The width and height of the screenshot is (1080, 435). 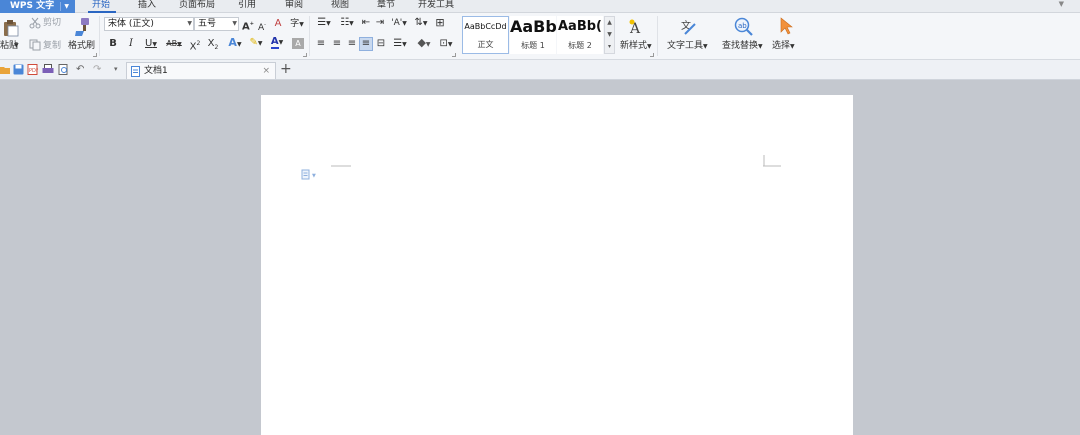 What do you see at coordinates (95, 55) in the screenshot?
I see `clipboard-dialog-launcher` at bounding box center [95, 55].